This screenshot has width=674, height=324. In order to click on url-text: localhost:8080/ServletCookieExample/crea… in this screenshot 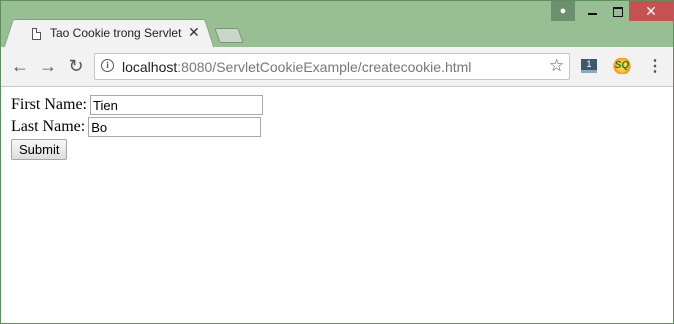, I will do `click(296, 67)`.